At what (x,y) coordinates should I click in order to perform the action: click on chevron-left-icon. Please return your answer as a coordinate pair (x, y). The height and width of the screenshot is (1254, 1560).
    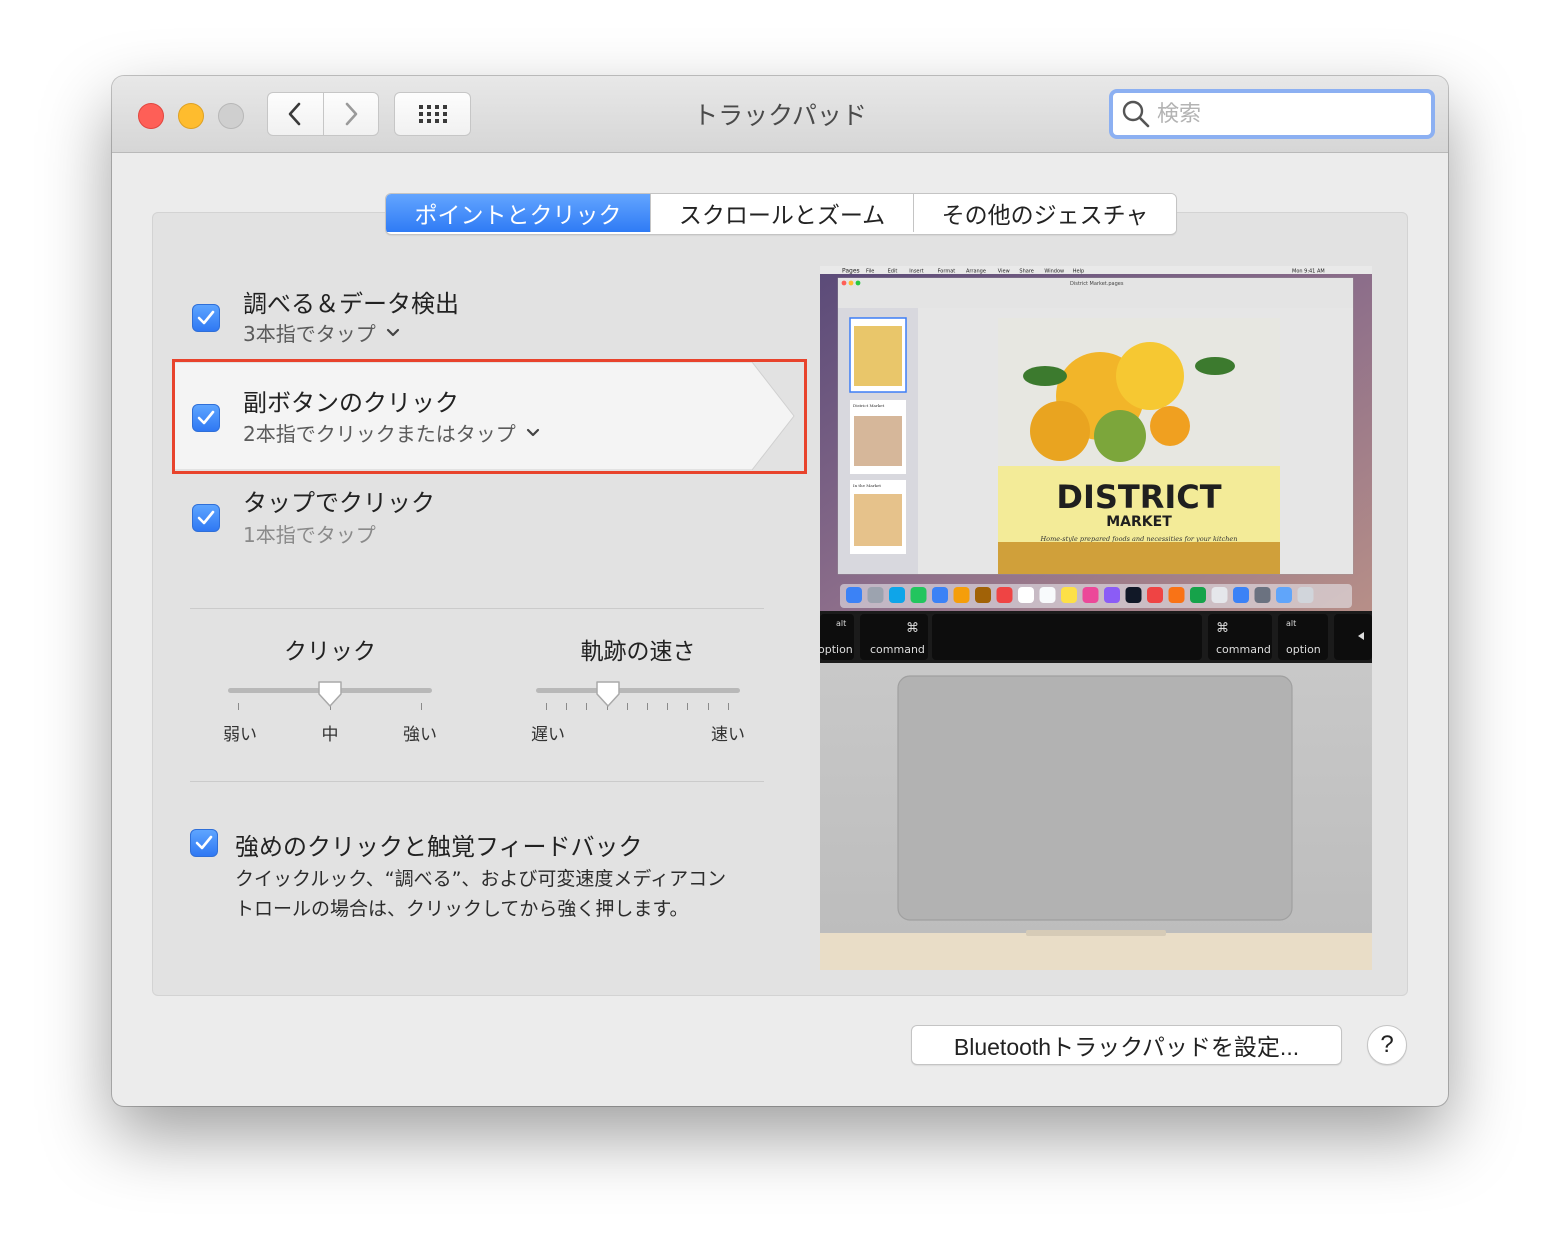
    Looking at the image, I should click on (294, 114).